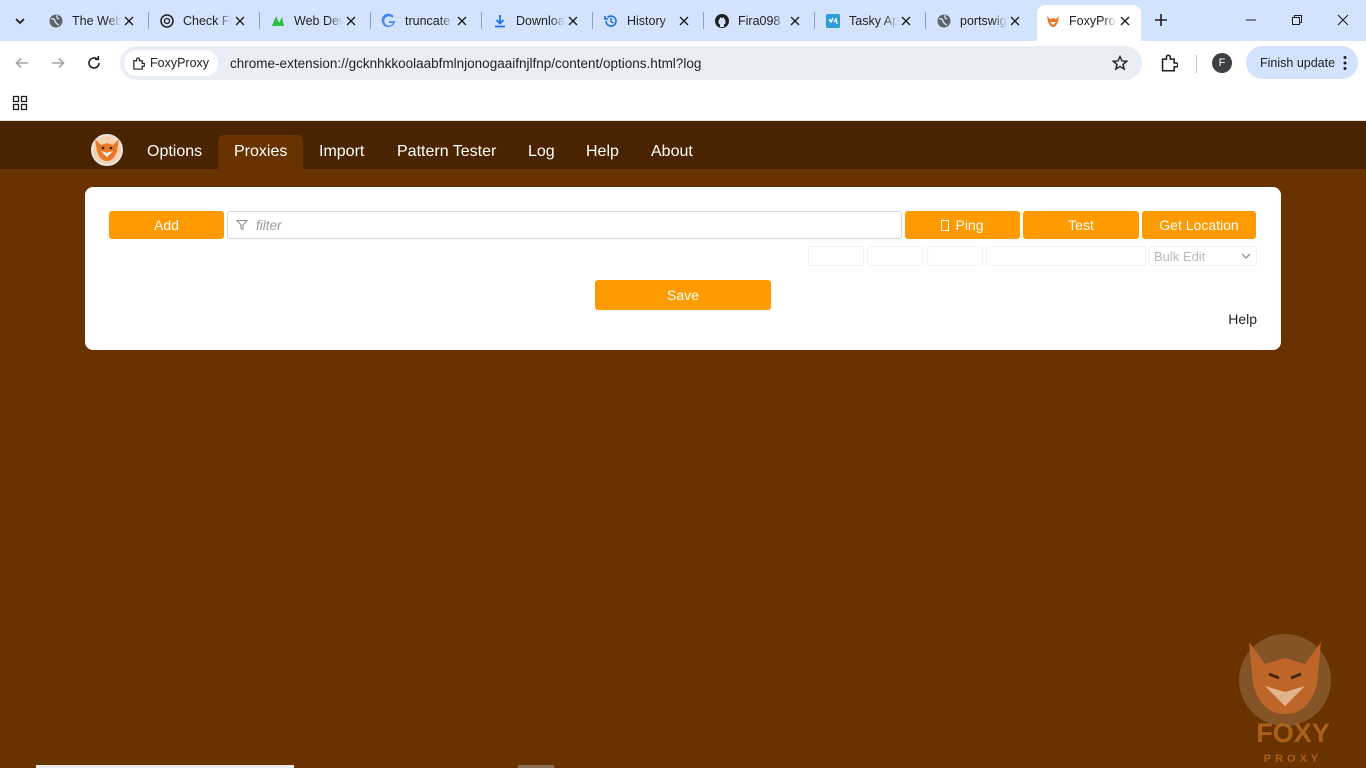 Image resolution: width=1366 pixels, height=768 pixels. Describe the element at coordinates (56, 21) in the screenshot. I see `globe-icon` at that location.